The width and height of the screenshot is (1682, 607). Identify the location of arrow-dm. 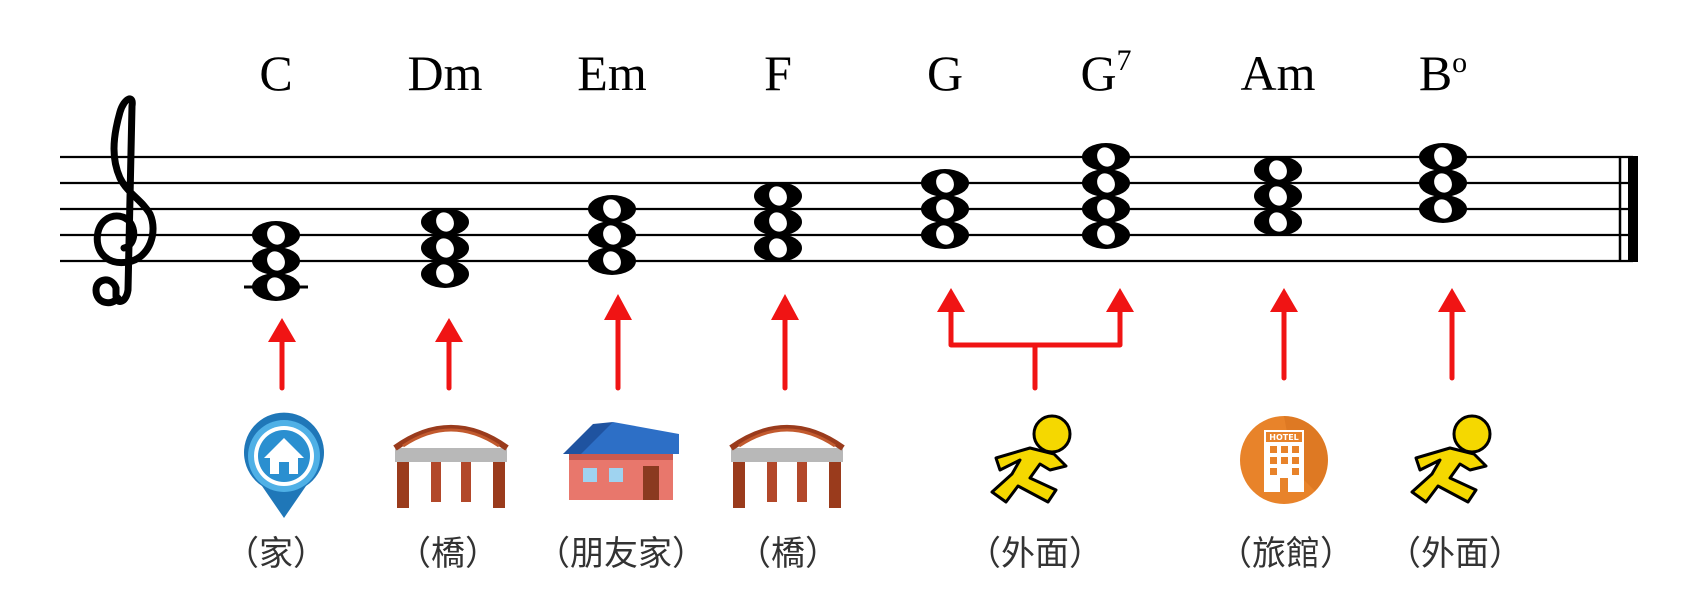
(449, 354).